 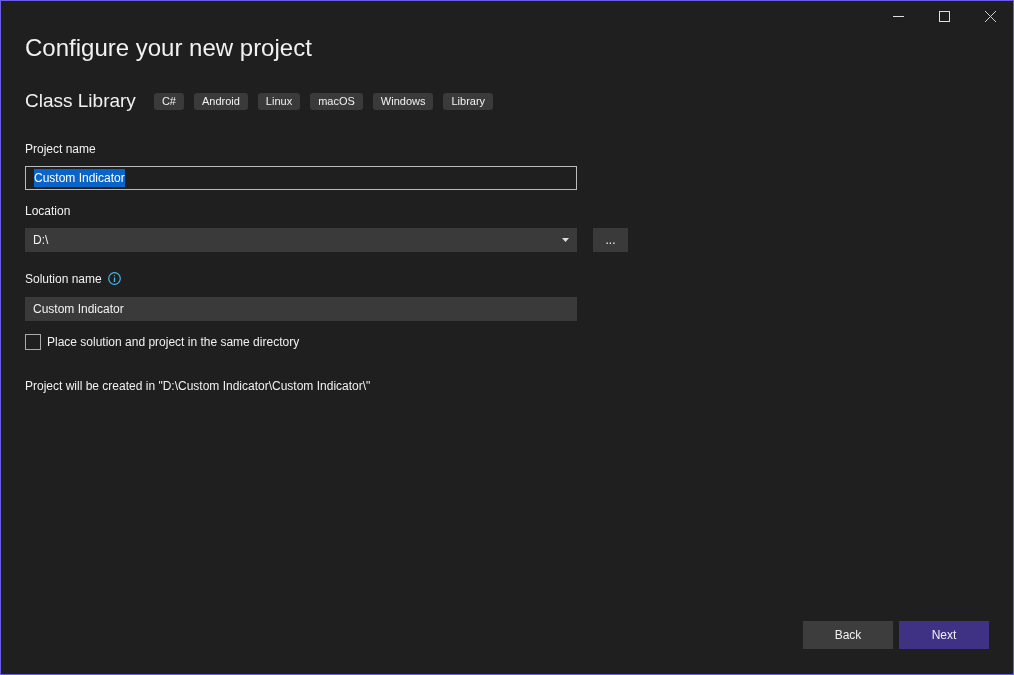 I want to click on template-tag: Windows, so click(x=403, y=101).